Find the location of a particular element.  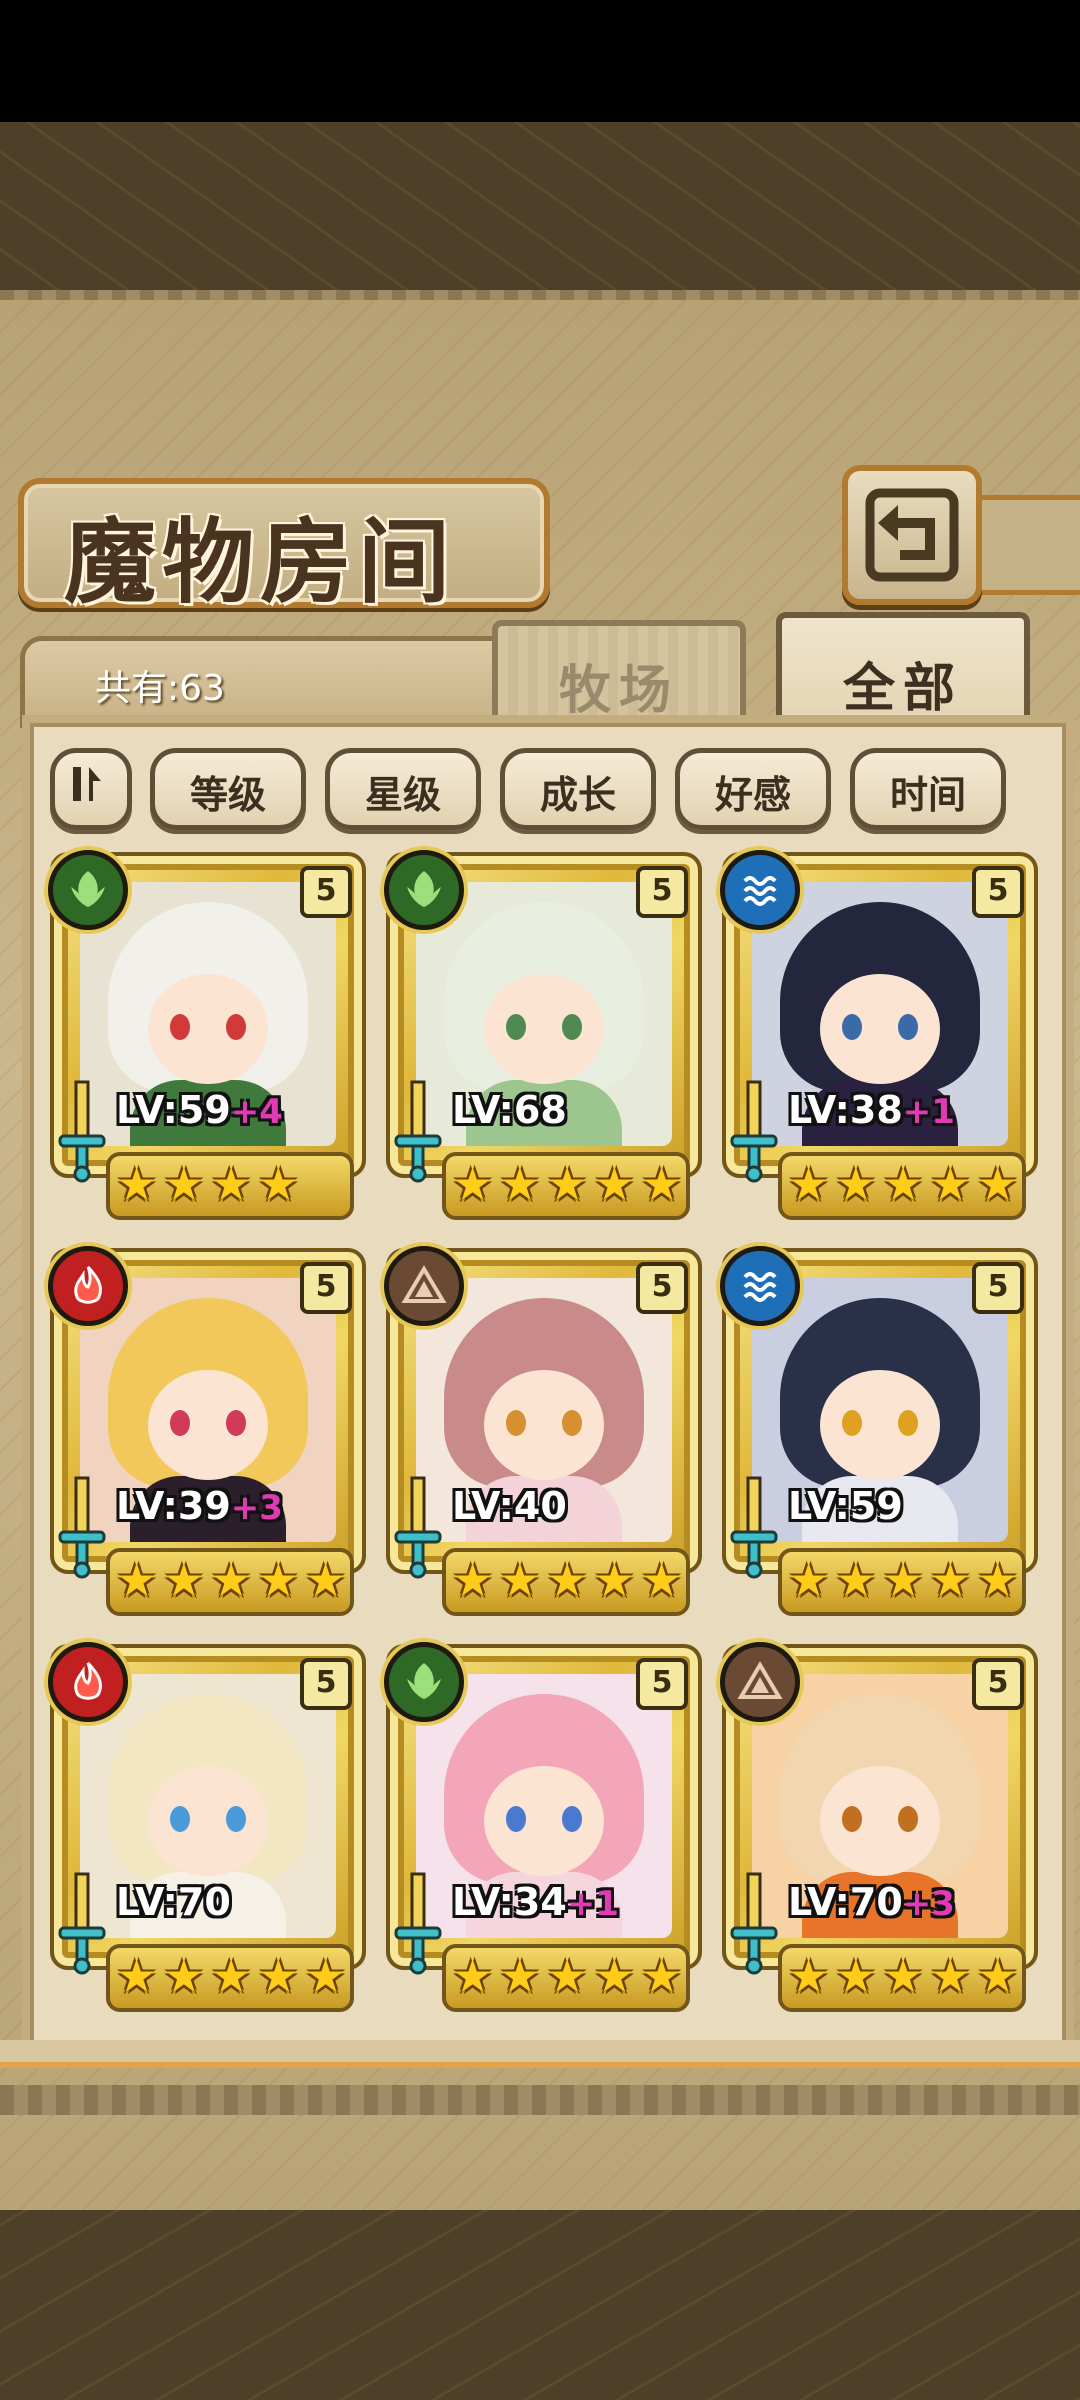

sort-star-button: 星级 is located at coordinates (403, 789).